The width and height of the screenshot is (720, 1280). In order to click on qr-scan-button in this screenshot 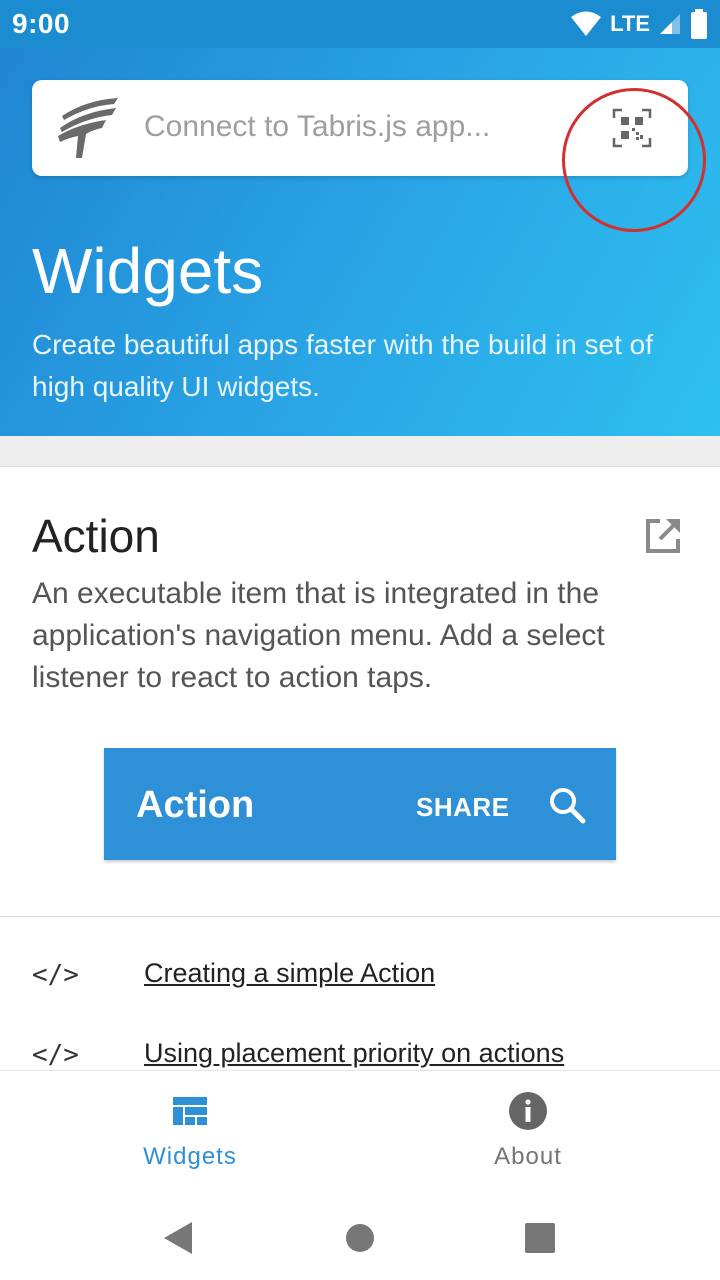, I will do `click(632, 128)`.